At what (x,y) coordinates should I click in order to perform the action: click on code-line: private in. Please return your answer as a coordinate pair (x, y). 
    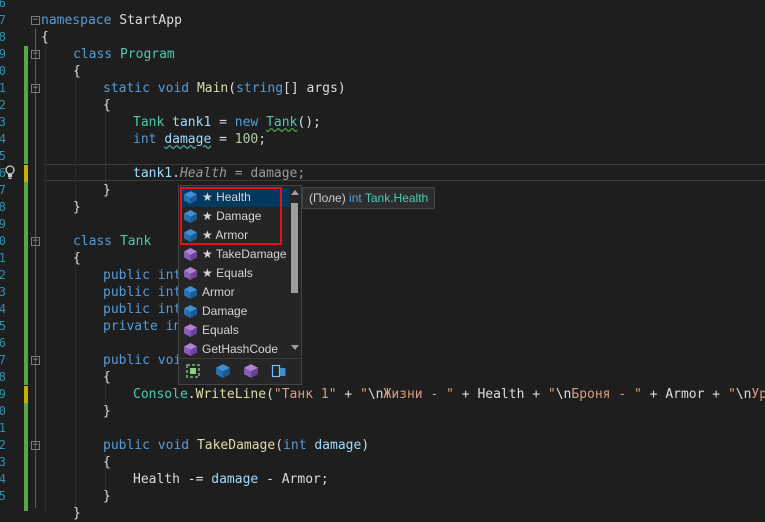
    Looking at the image, I should click on (142, 326).